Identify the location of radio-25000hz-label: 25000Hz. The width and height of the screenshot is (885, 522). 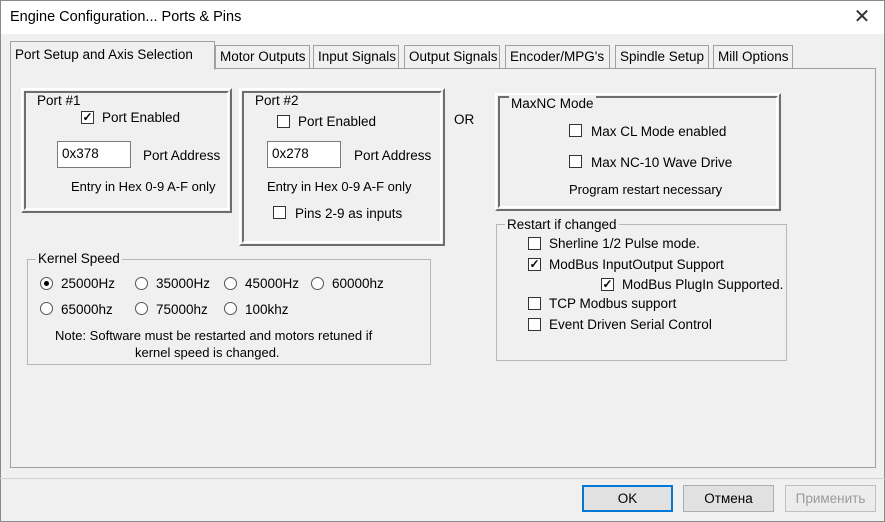
(88, 283).